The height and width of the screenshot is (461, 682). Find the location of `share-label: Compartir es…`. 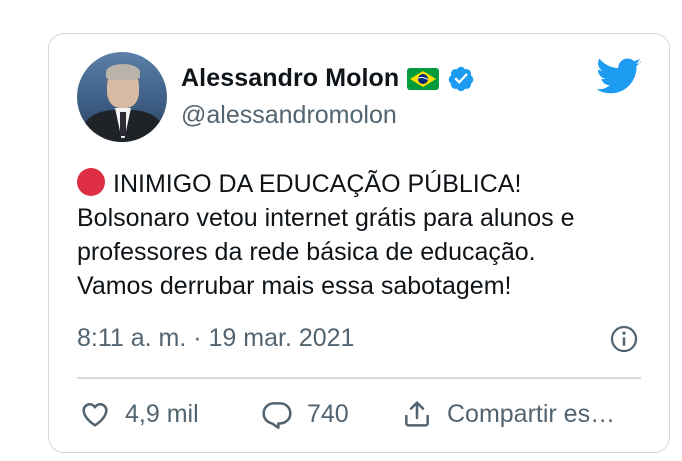

share-label: Compartir es… is located at coordinates (531, 413).